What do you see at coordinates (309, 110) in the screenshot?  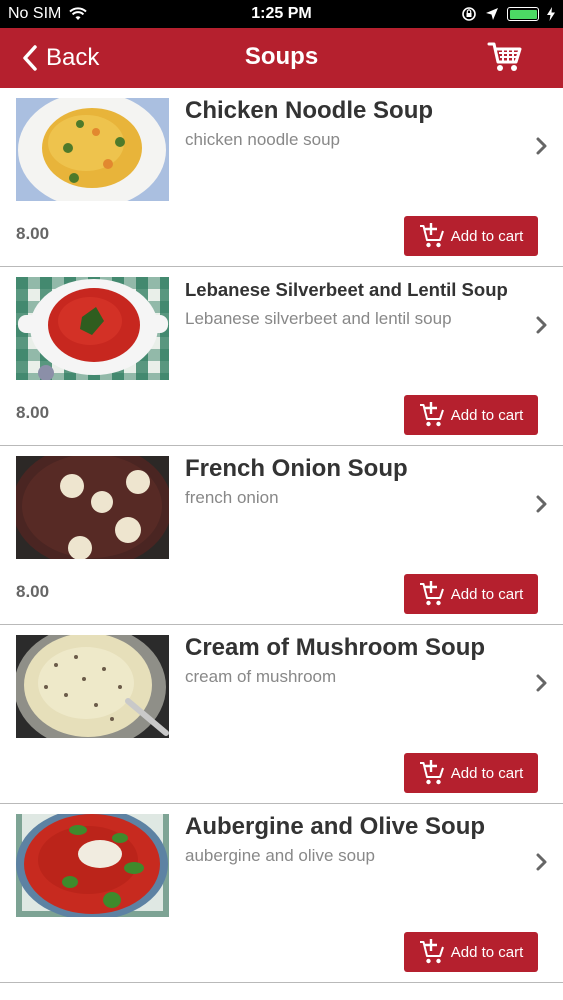 I see `product-title: Chicken Noodle Soup` at bounding box center [309, 110].